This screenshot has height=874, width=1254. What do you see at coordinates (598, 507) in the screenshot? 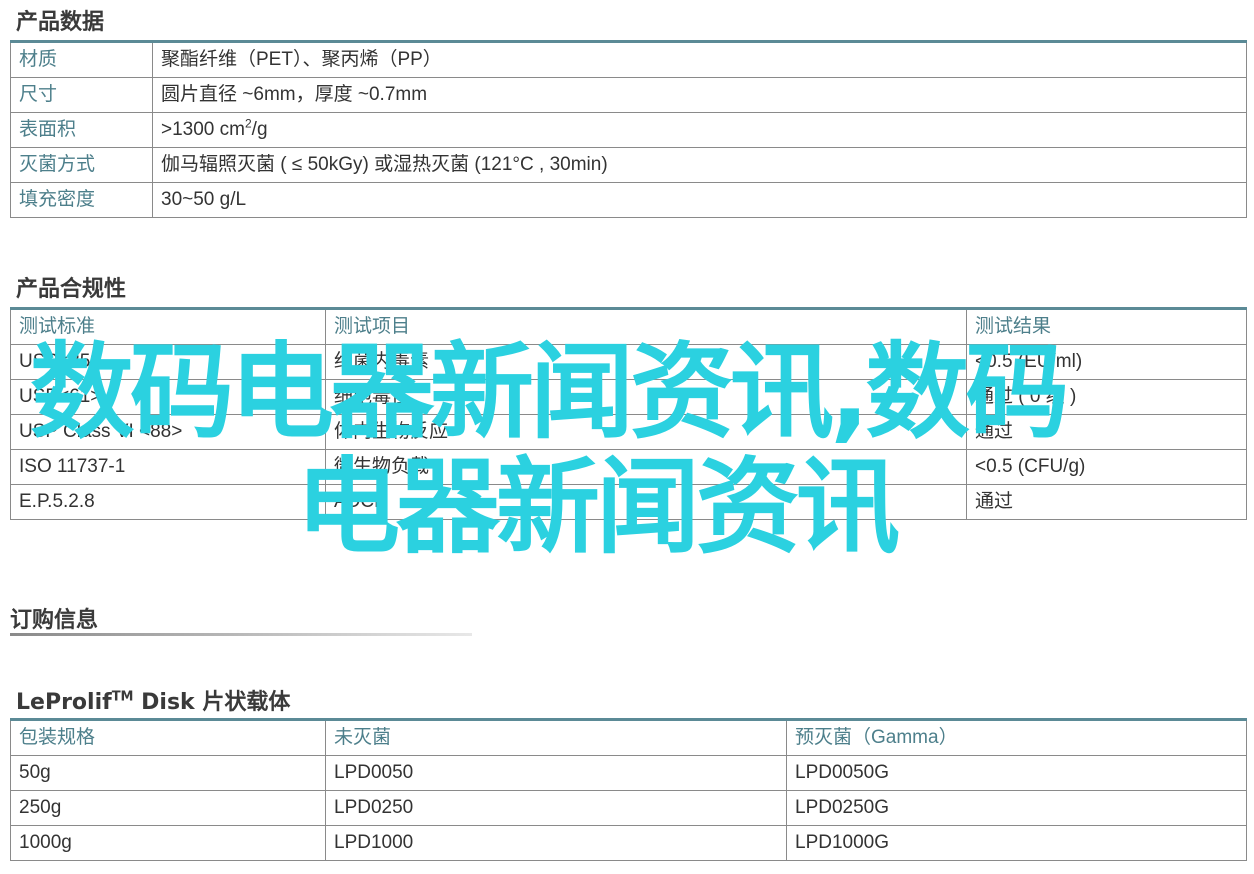
I see `watermark-line-2: 电器新闻资讯` at bounding box center [598, 507].